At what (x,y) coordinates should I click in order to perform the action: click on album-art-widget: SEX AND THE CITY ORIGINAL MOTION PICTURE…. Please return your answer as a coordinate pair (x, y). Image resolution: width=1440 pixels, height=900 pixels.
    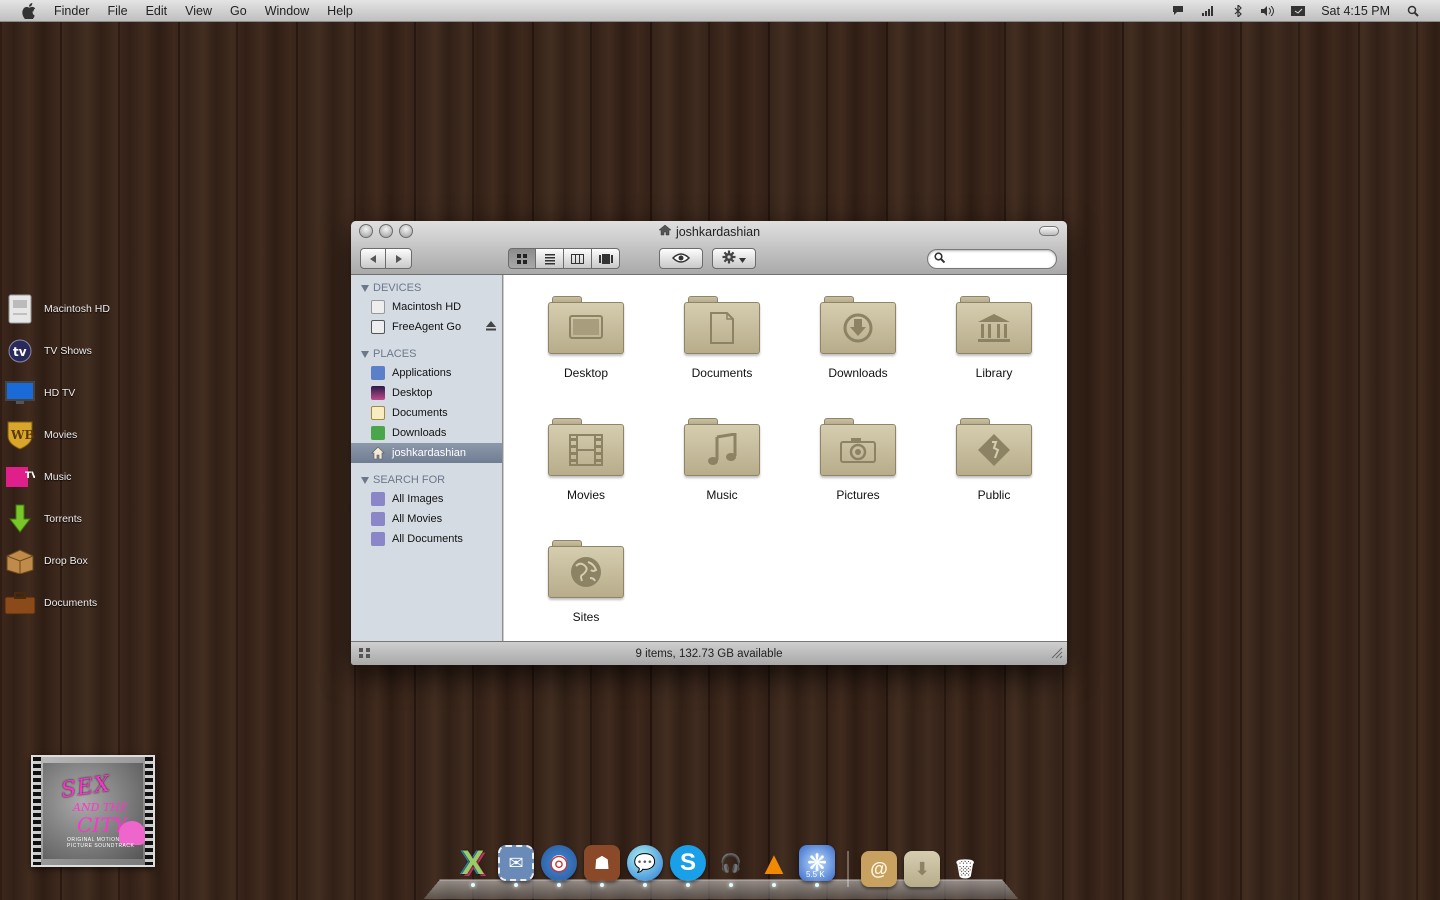
    Looking at the image, I should click on (93, 811).